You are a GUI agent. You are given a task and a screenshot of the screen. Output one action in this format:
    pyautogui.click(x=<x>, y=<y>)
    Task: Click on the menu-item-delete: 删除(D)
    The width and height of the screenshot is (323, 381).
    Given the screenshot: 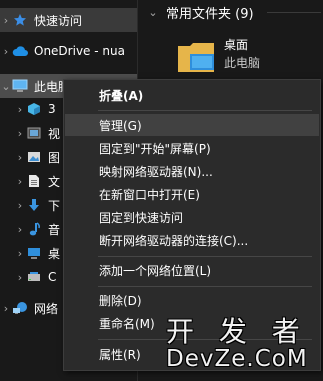 What is the action you would take?
    pyautogui.click(x=192, y=300)
    